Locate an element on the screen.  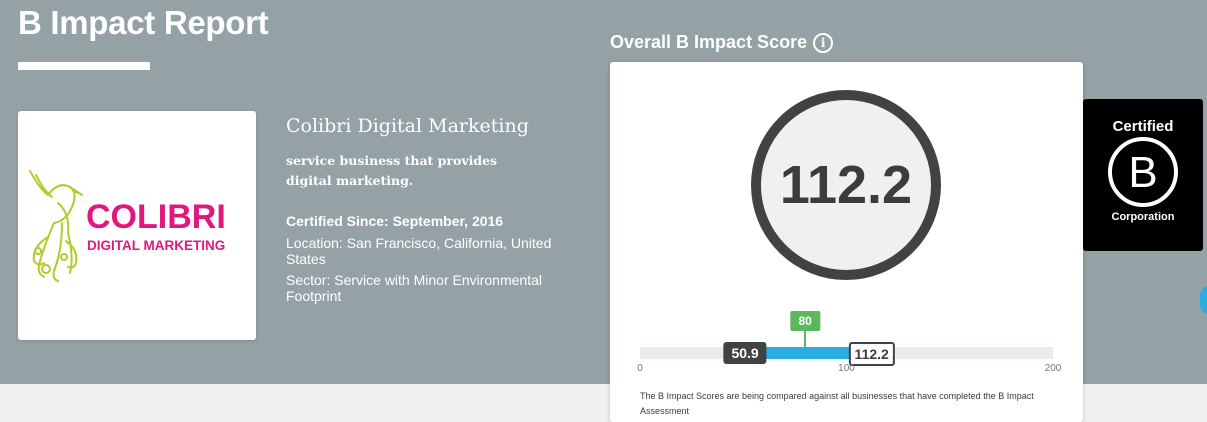
title-underline is located at coordinates (84, 66).